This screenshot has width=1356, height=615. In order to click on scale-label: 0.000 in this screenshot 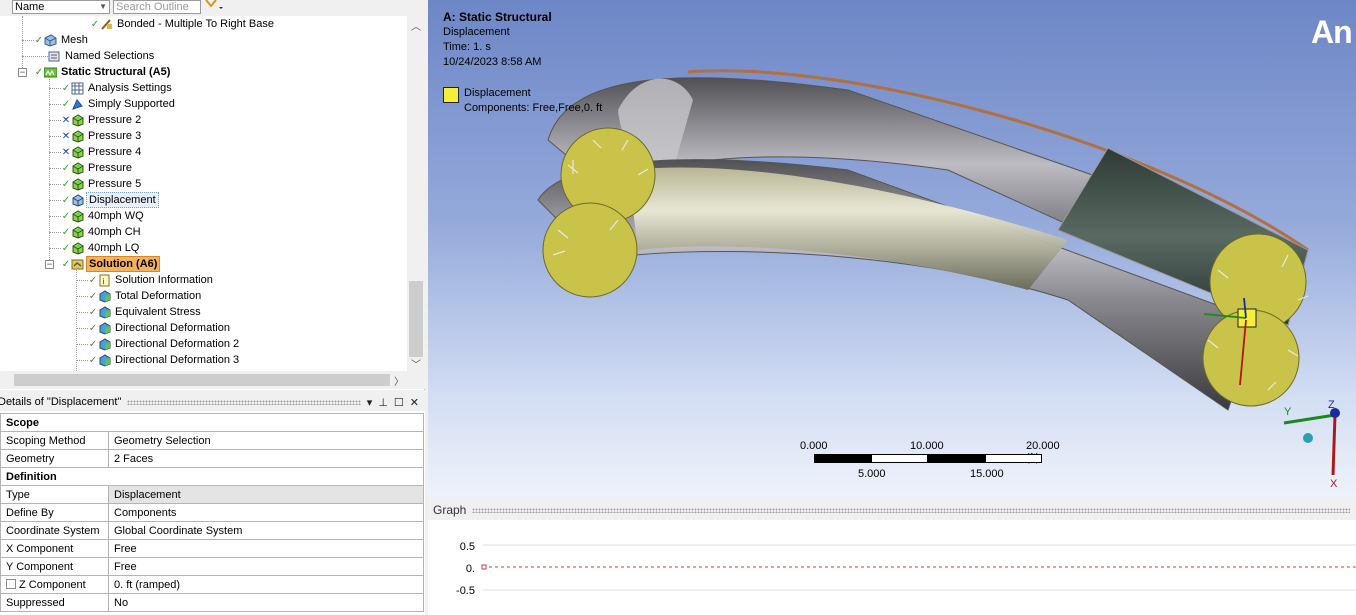, I will do `click(814, 446)`.